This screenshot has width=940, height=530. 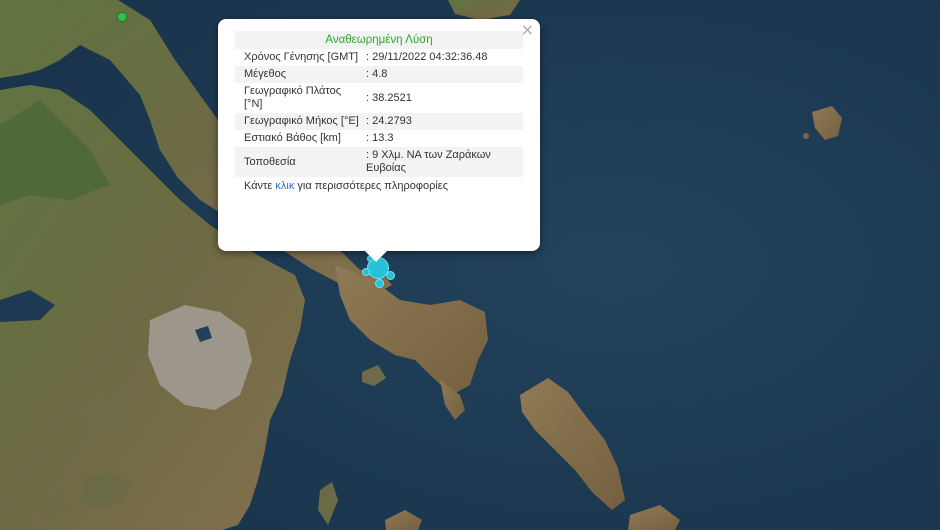 What do you see at coordinates (443, 98) in the screenshot?
I see `row-value: : 38.2521` at bounding box center [443, 98].